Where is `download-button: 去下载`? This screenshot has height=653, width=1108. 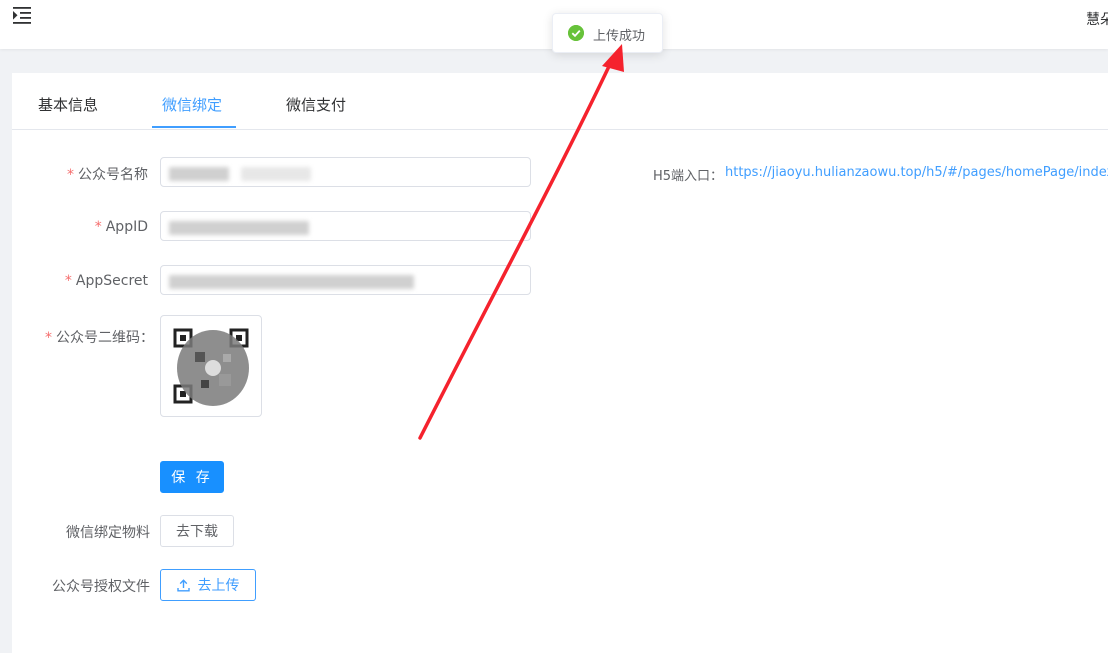 download-button: 去下载 is located at coordinates (197, 531).